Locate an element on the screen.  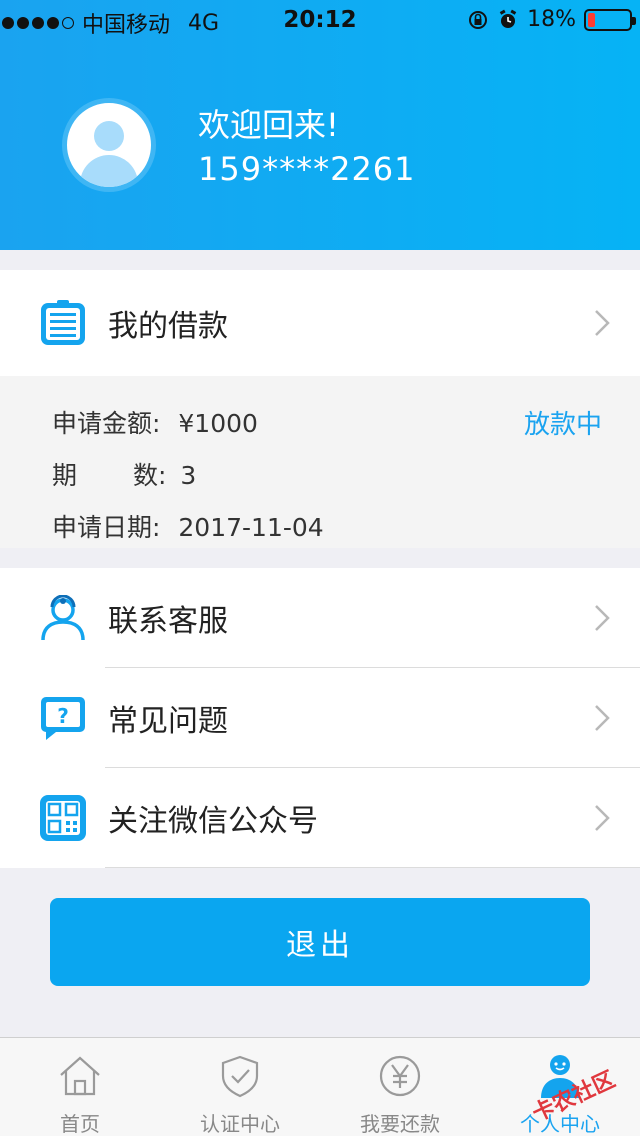
amount-value: ¥1000 is located at coordinates (218, 423).